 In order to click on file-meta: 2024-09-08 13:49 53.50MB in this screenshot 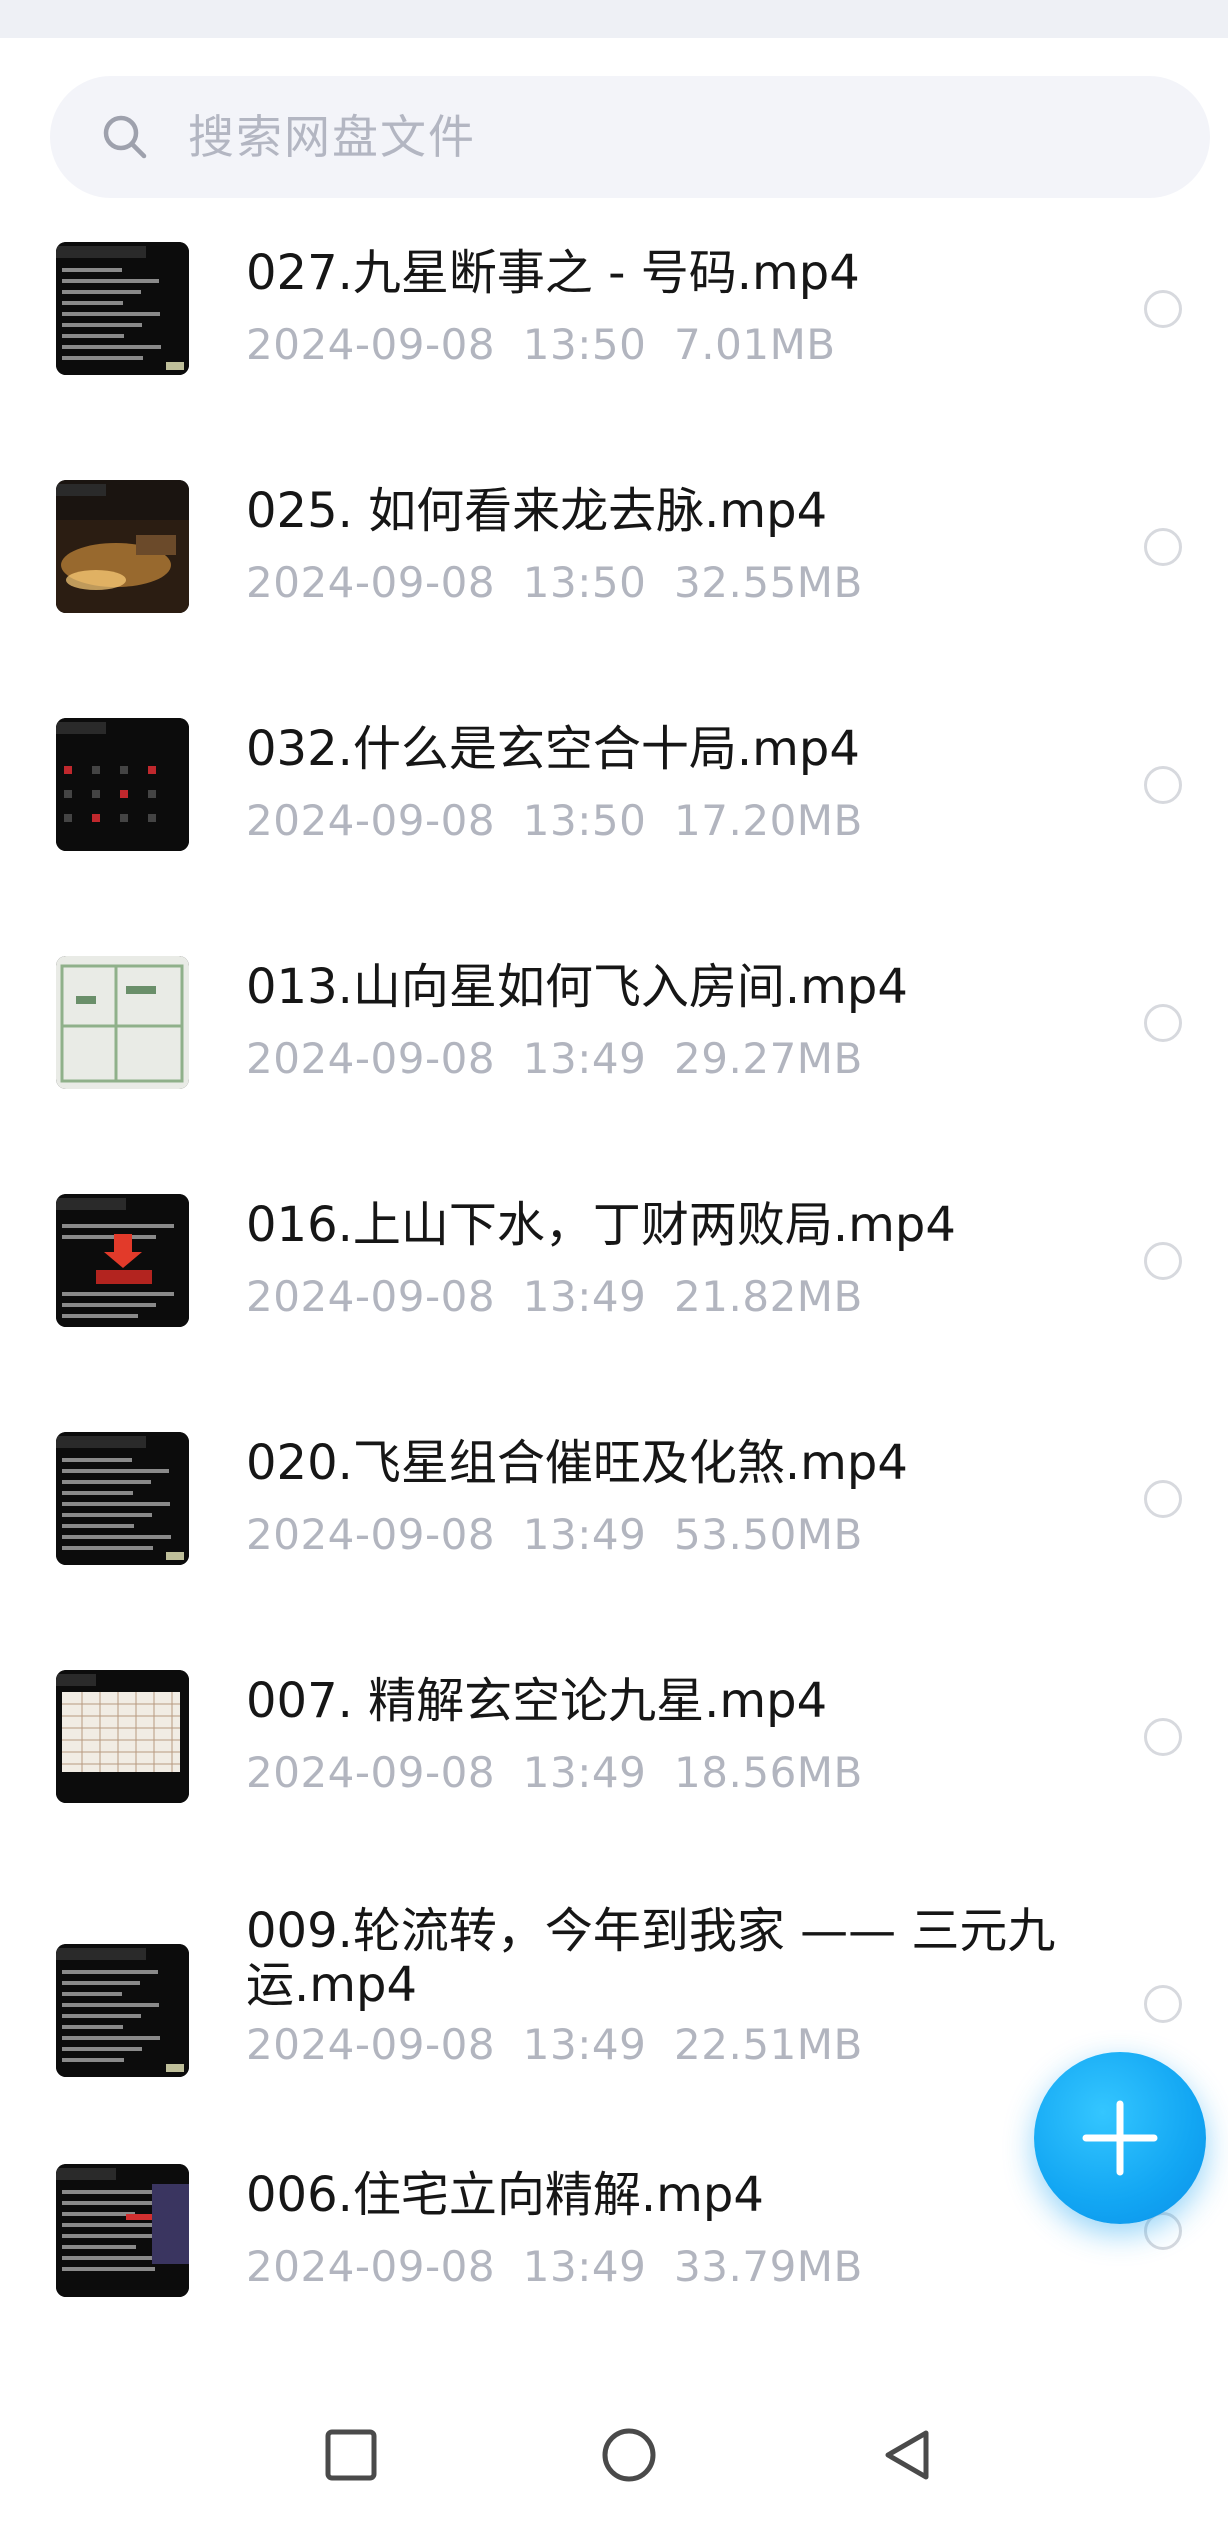, I will do `click(554, 1535)`.